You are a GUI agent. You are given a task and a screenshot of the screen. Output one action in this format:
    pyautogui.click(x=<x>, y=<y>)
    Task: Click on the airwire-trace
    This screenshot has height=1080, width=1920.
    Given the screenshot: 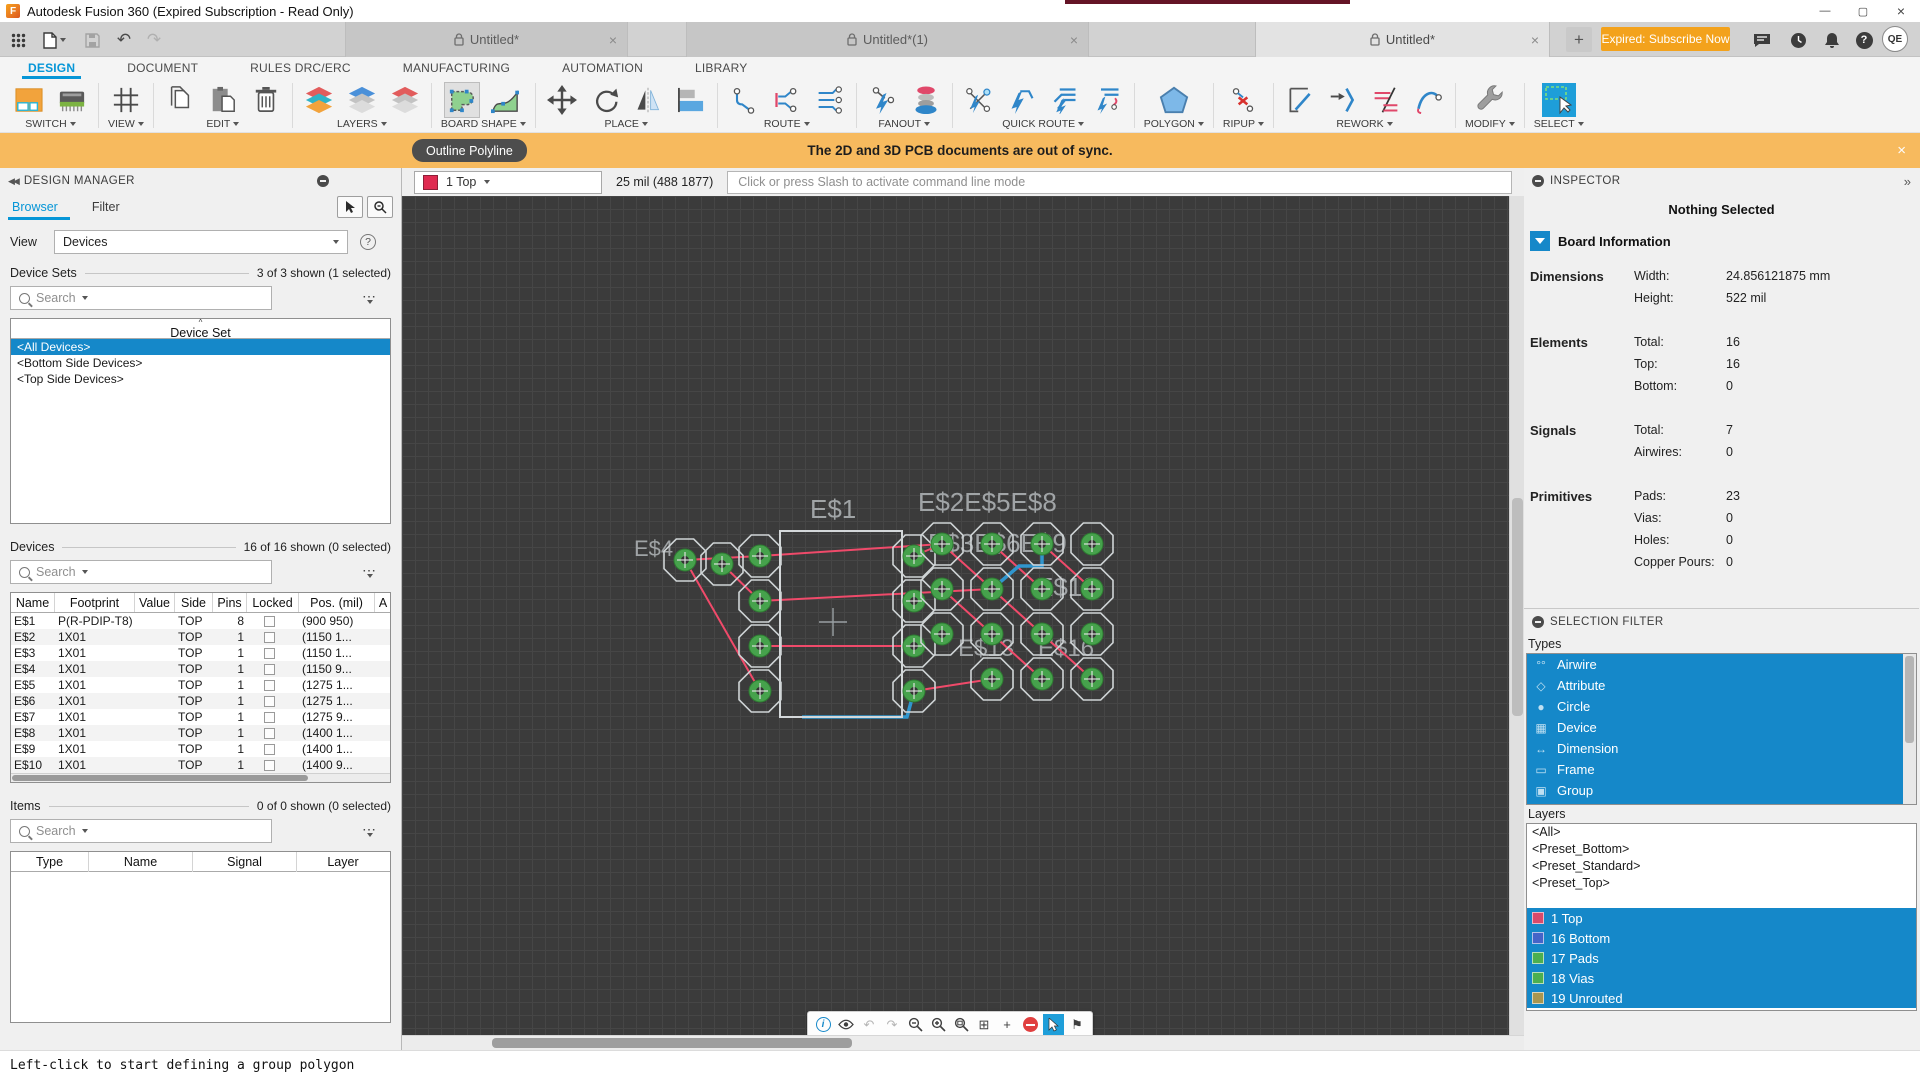 What is the action you would take?
    pyautogui.click(x=722, y=625)
    